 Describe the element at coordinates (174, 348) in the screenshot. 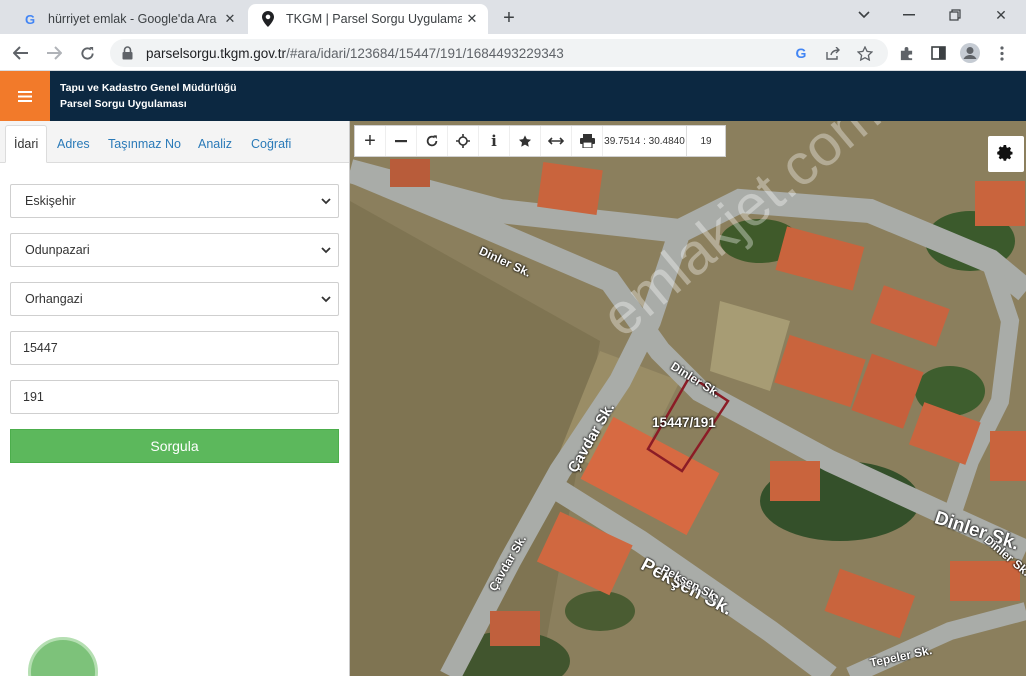

I see `ada-input: 15447` at that location.